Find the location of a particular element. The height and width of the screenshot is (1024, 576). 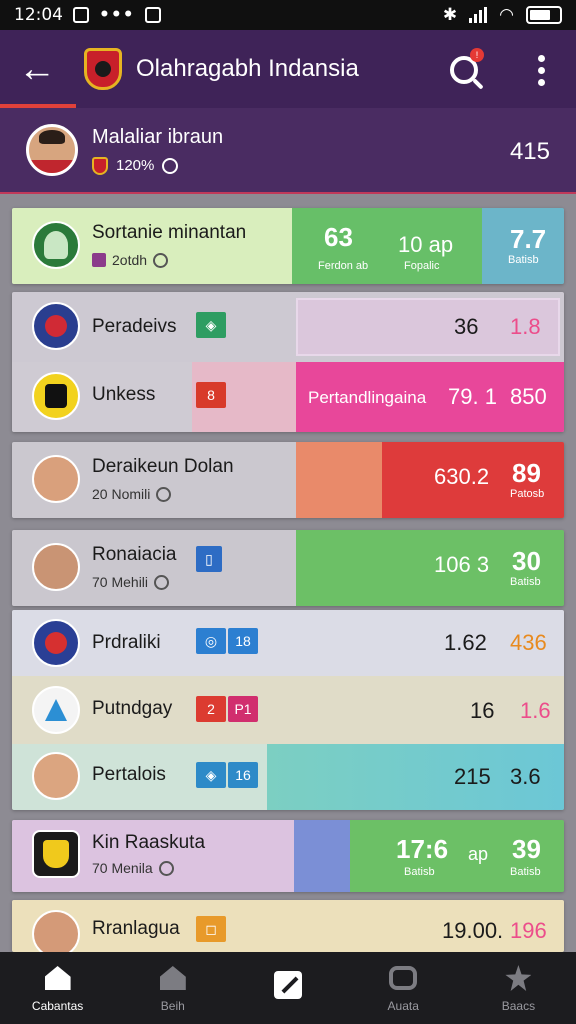

nav-item-second: Beih is located at coordinates (172, 988).